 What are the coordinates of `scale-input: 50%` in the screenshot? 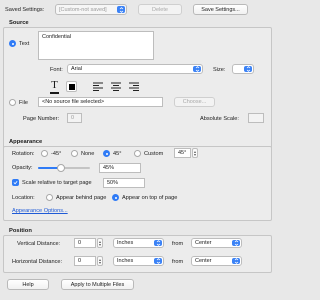 It's located at (124, 183).